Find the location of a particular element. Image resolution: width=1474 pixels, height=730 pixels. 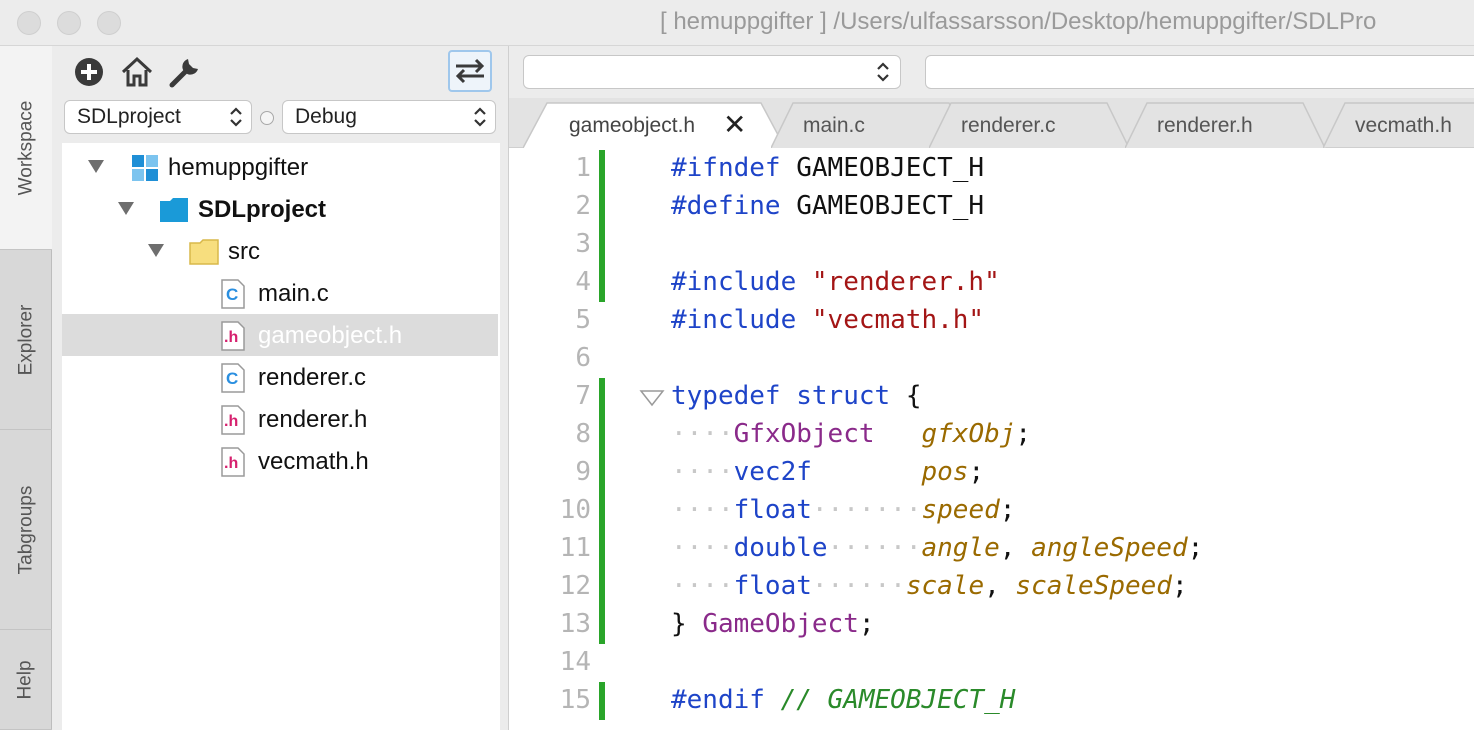

minimize-window-button is located at coordinates (69, 23).